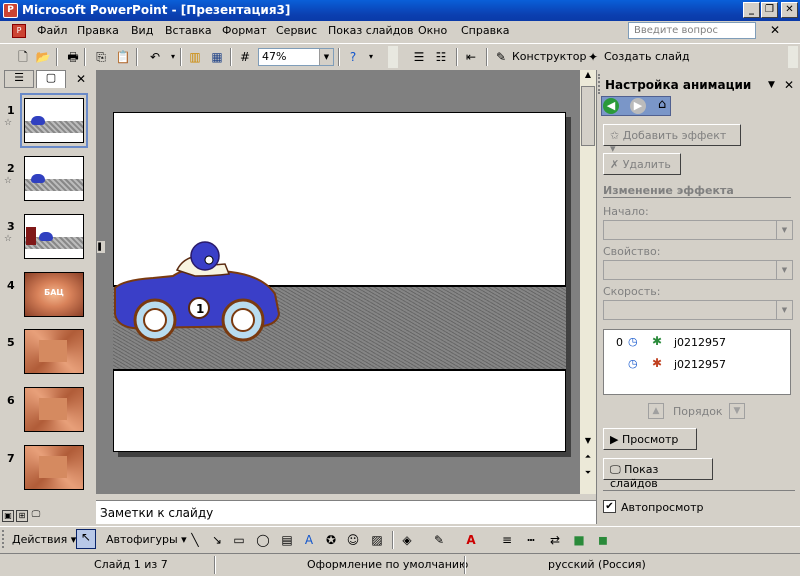  I want to click on oval-icon: ◯, so click(263, 540).